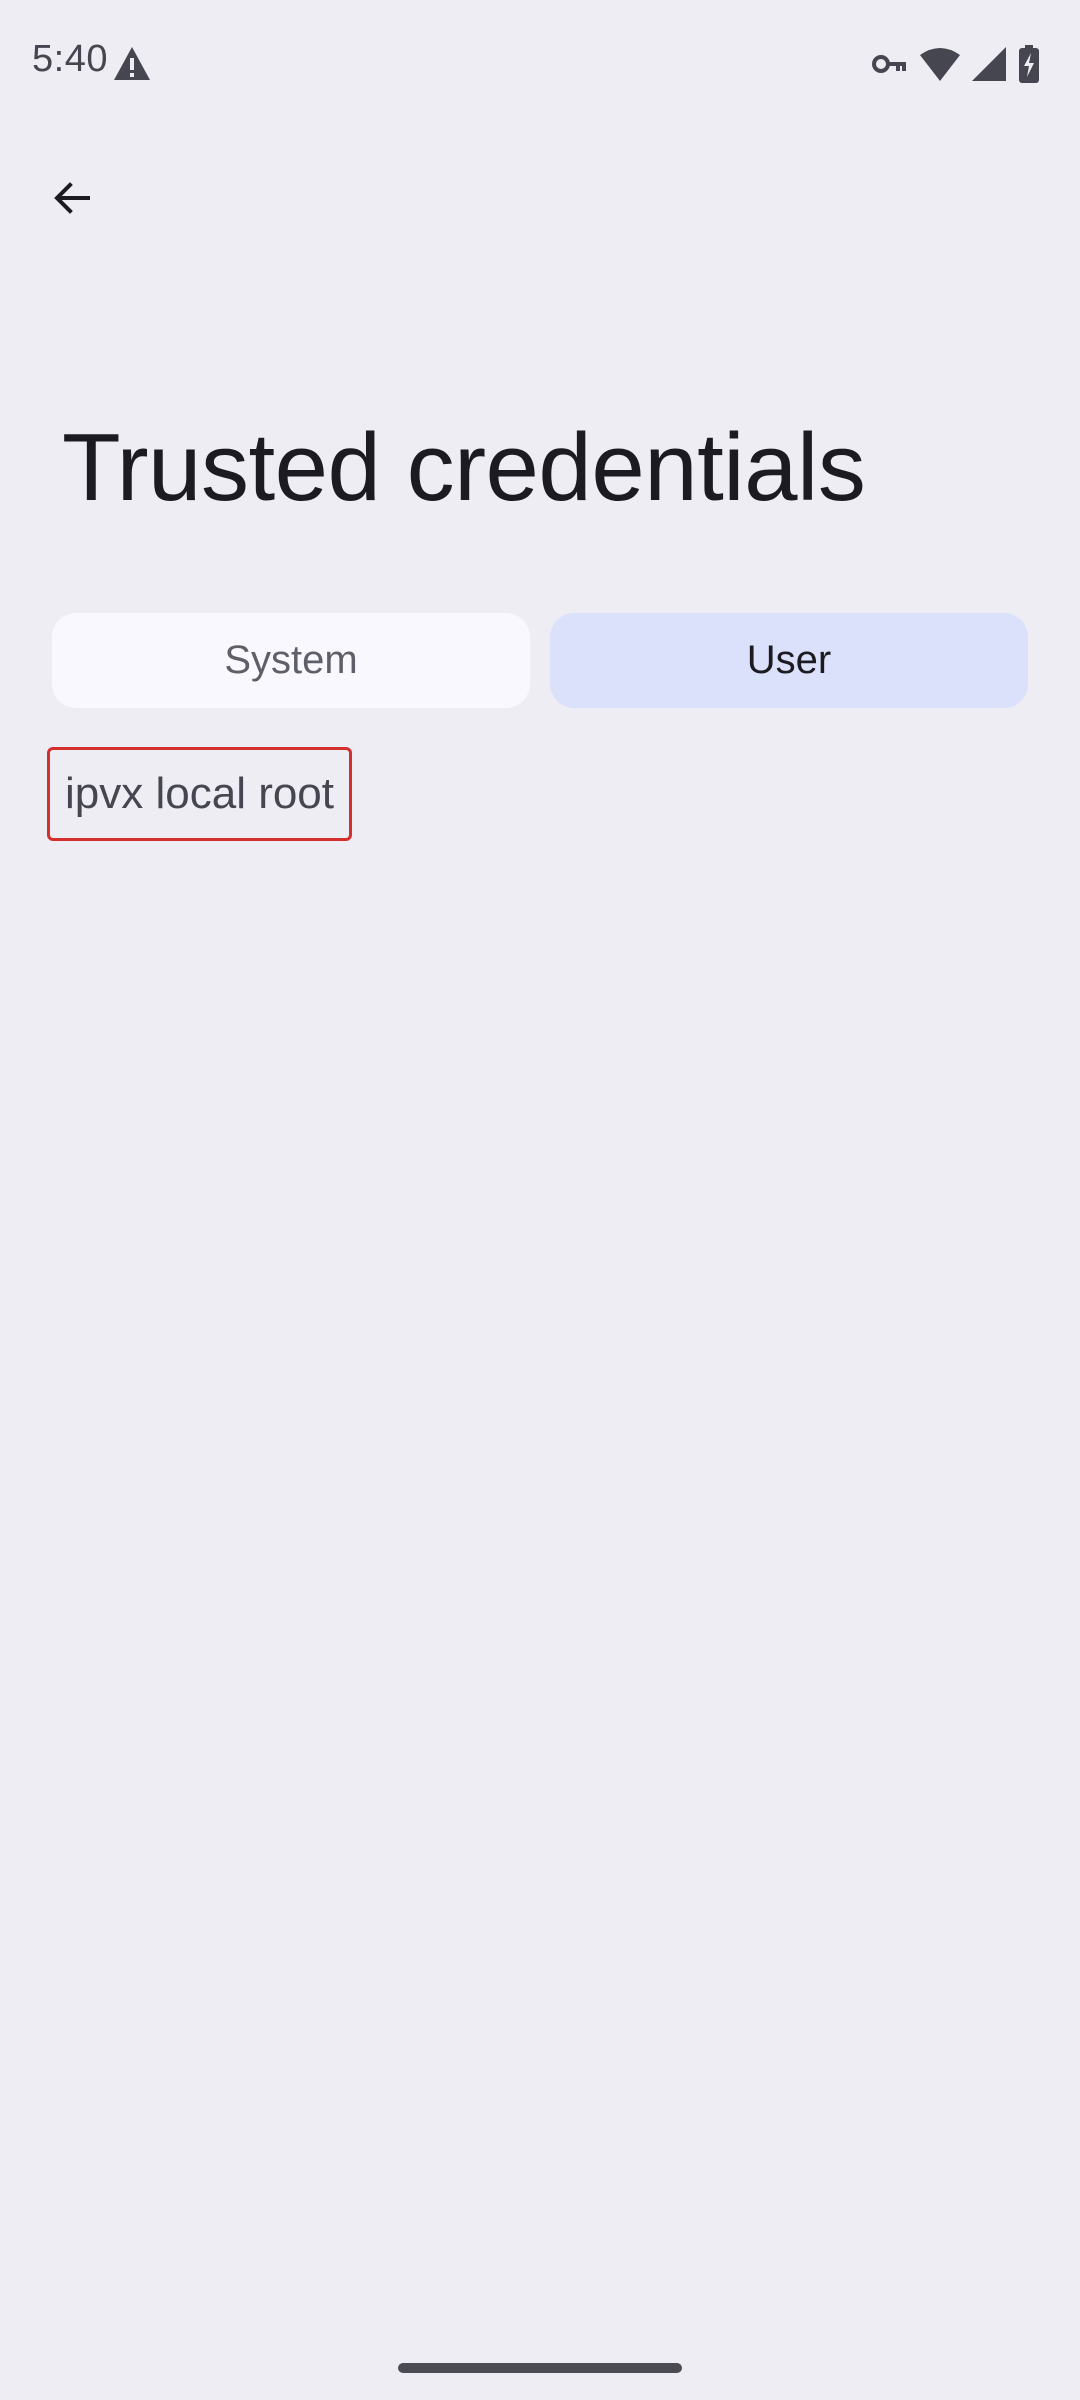  Describe the element at coordinates (890, 64) in the screenshot. I see `vpn-key-icon` at that location.